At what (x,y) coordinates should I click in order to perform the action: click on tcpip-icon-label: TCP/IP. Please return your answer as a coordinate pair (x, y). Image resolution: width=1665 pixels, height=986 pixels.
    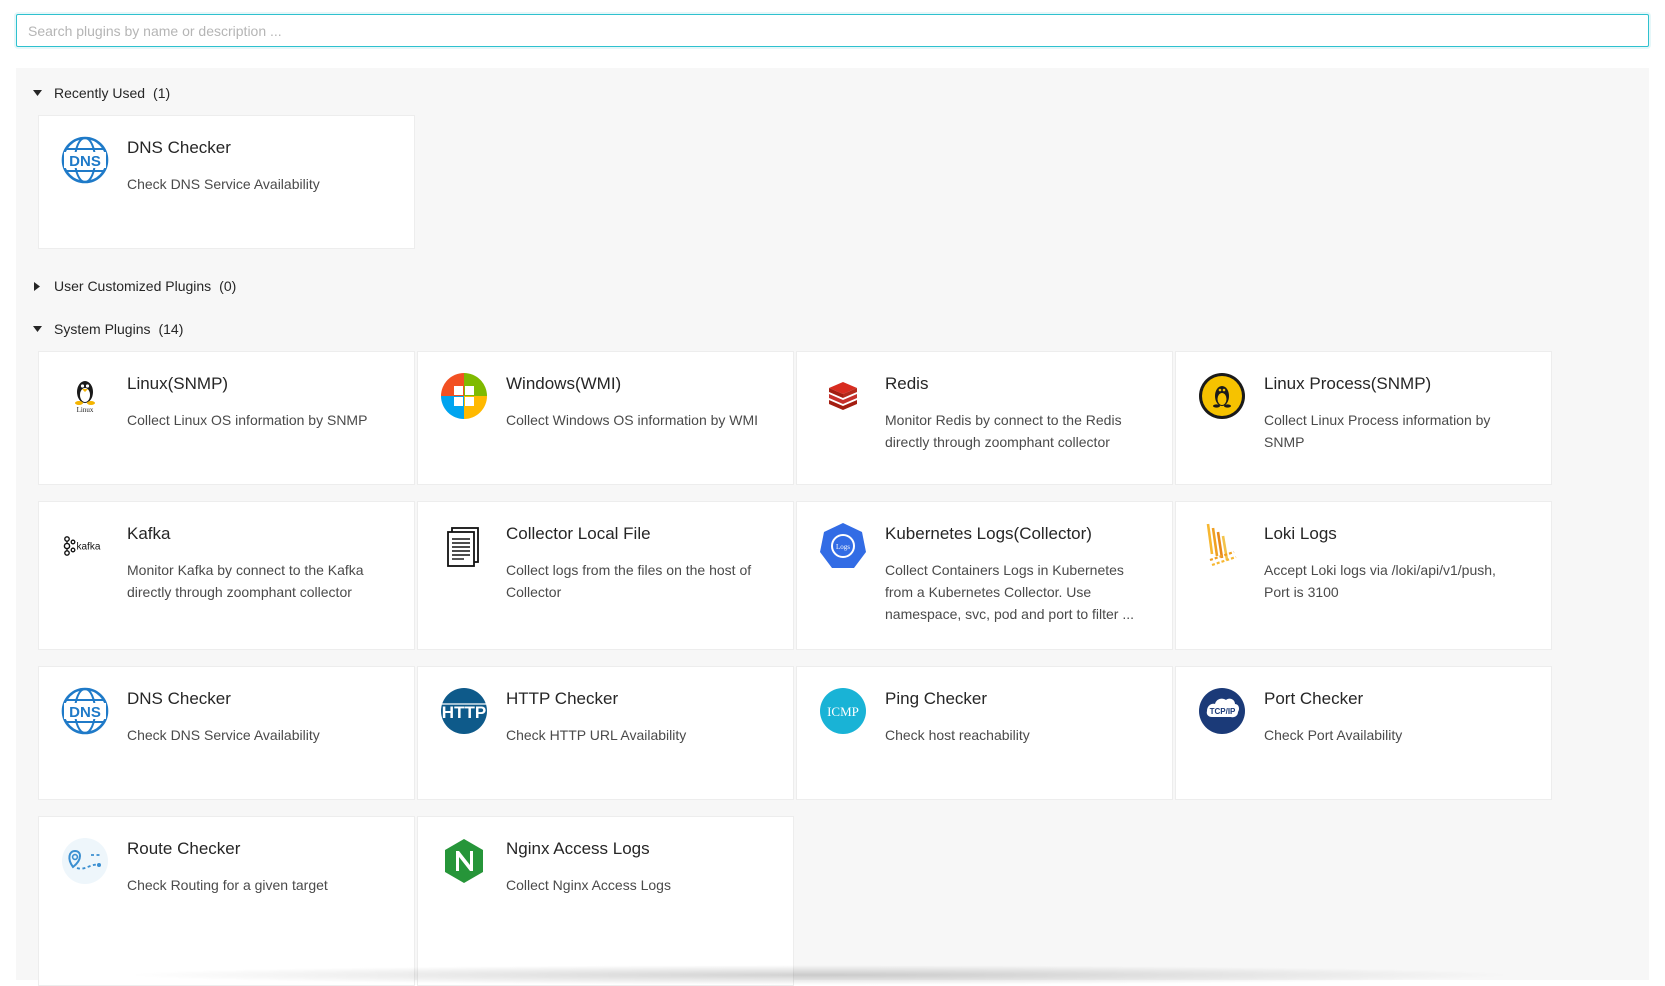
    Looking at the image, I should click on (1223, 711).